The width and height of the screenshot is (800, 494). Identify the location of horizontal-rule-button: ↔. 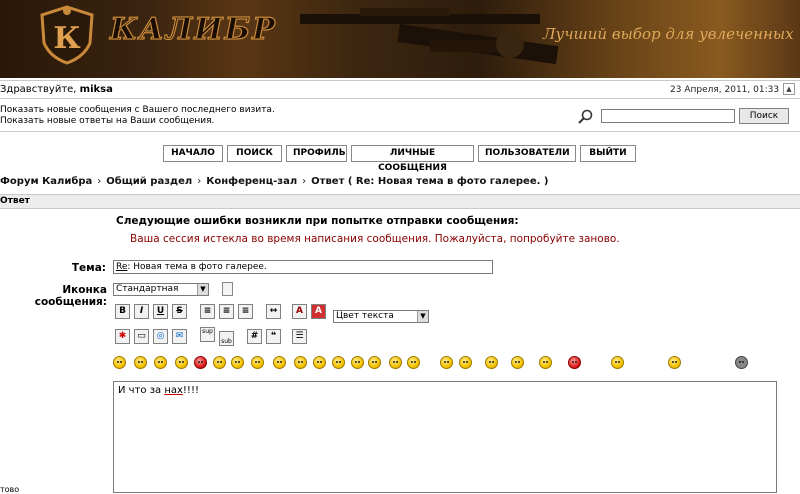
(273, 311).